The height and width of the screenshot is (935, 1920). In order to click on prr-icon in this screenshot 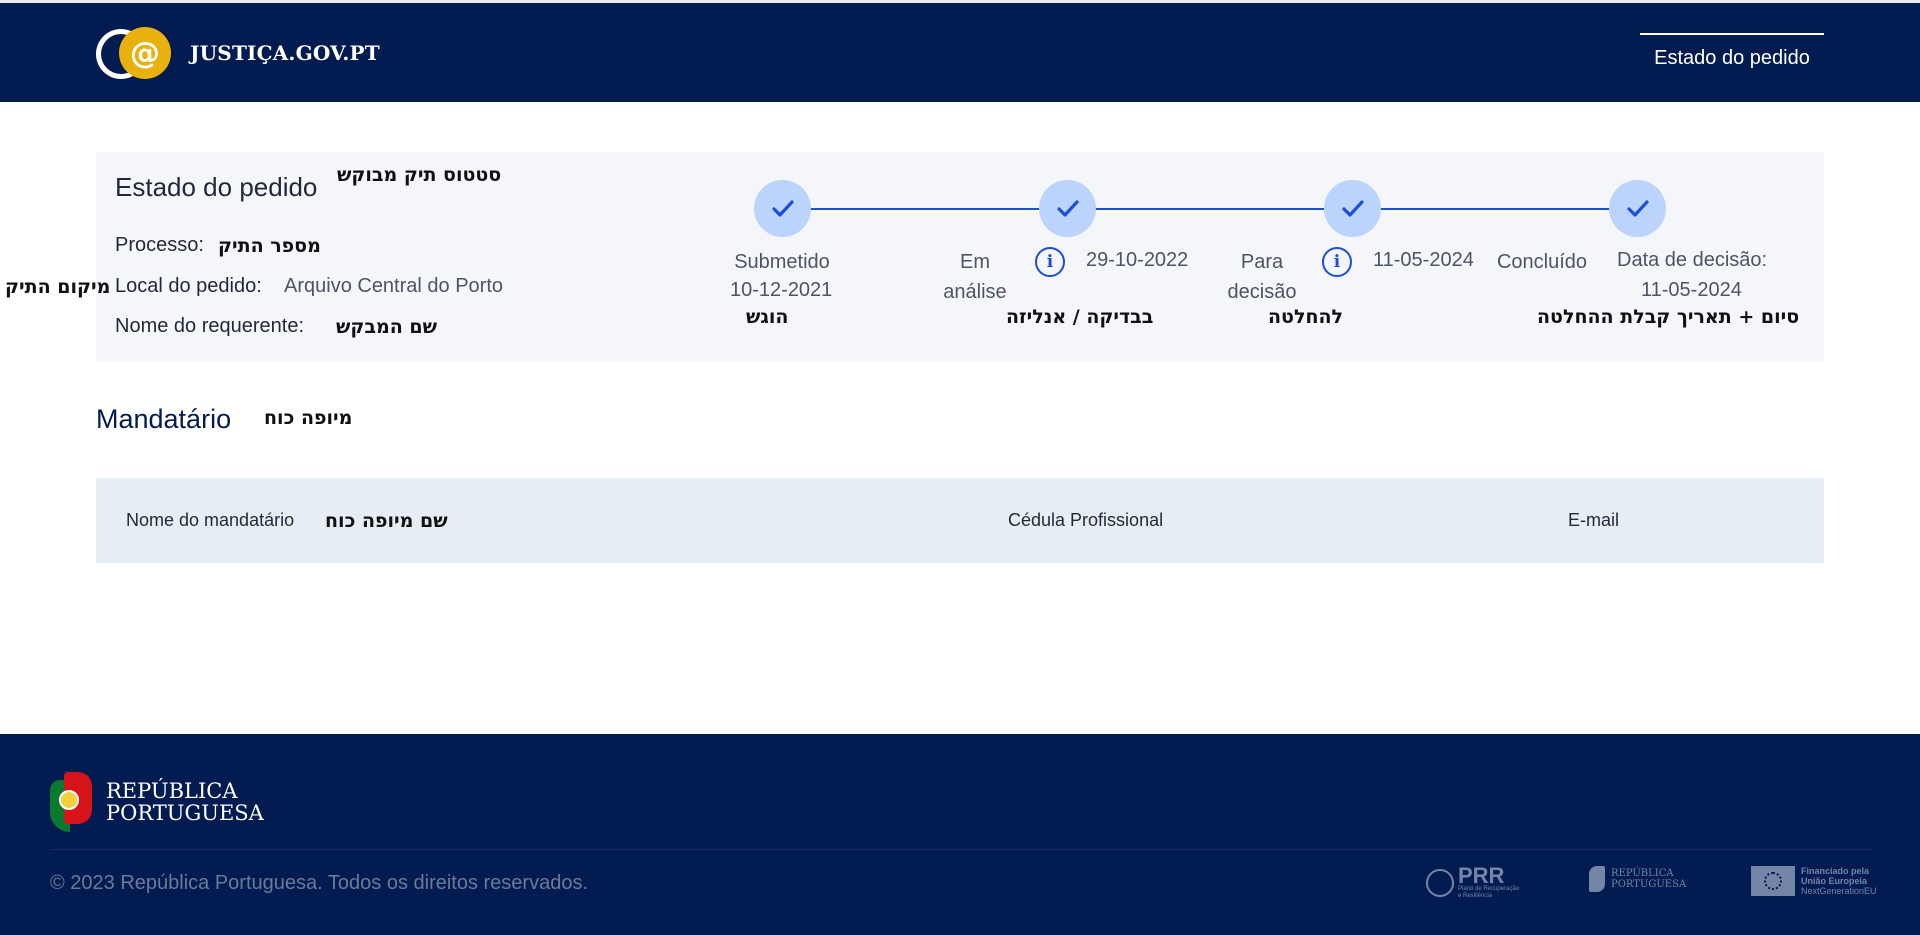, I will do `click(1440, 883)`.